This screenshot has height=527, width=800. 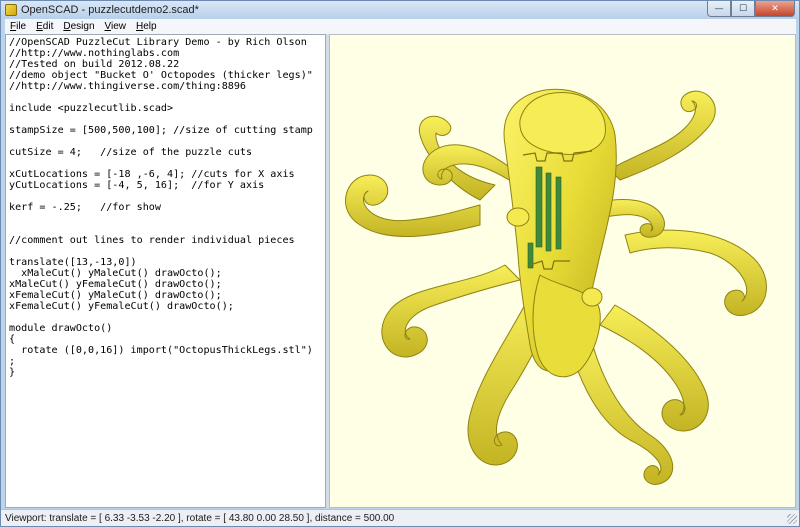 I want to click on menu-file: File, so click(x=18, y=26).